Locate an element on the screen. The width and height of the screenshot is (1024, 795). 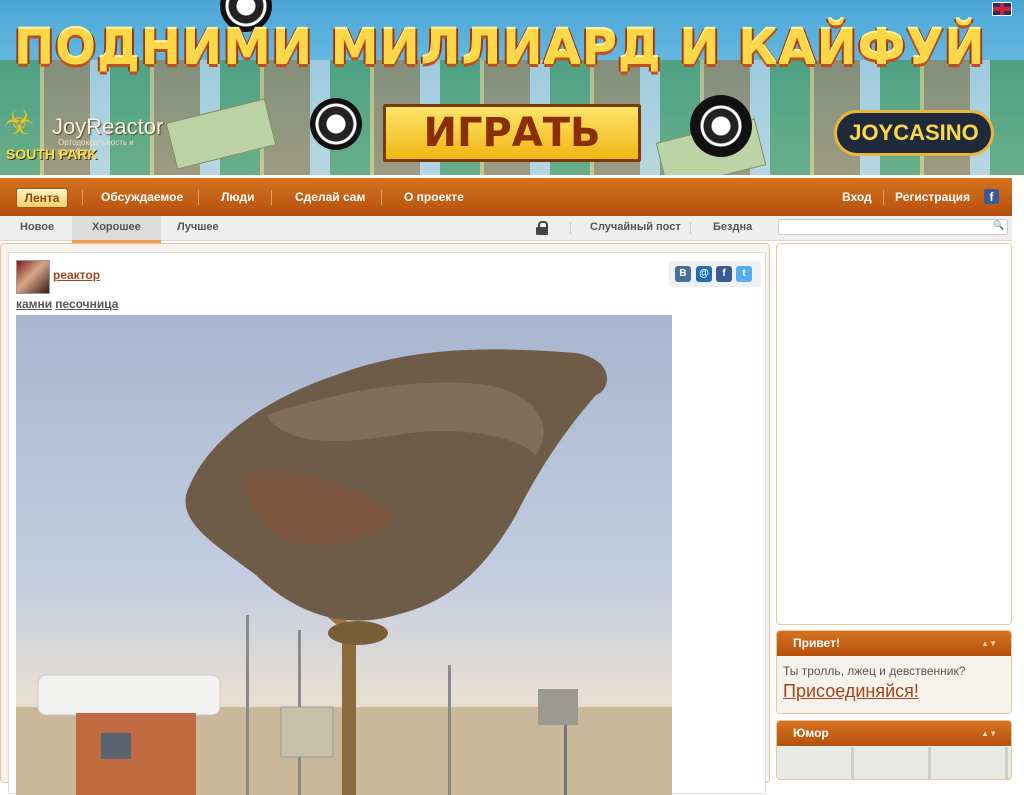
joycasino-logo: JOYCASINO is located at coordinates (914, 133).